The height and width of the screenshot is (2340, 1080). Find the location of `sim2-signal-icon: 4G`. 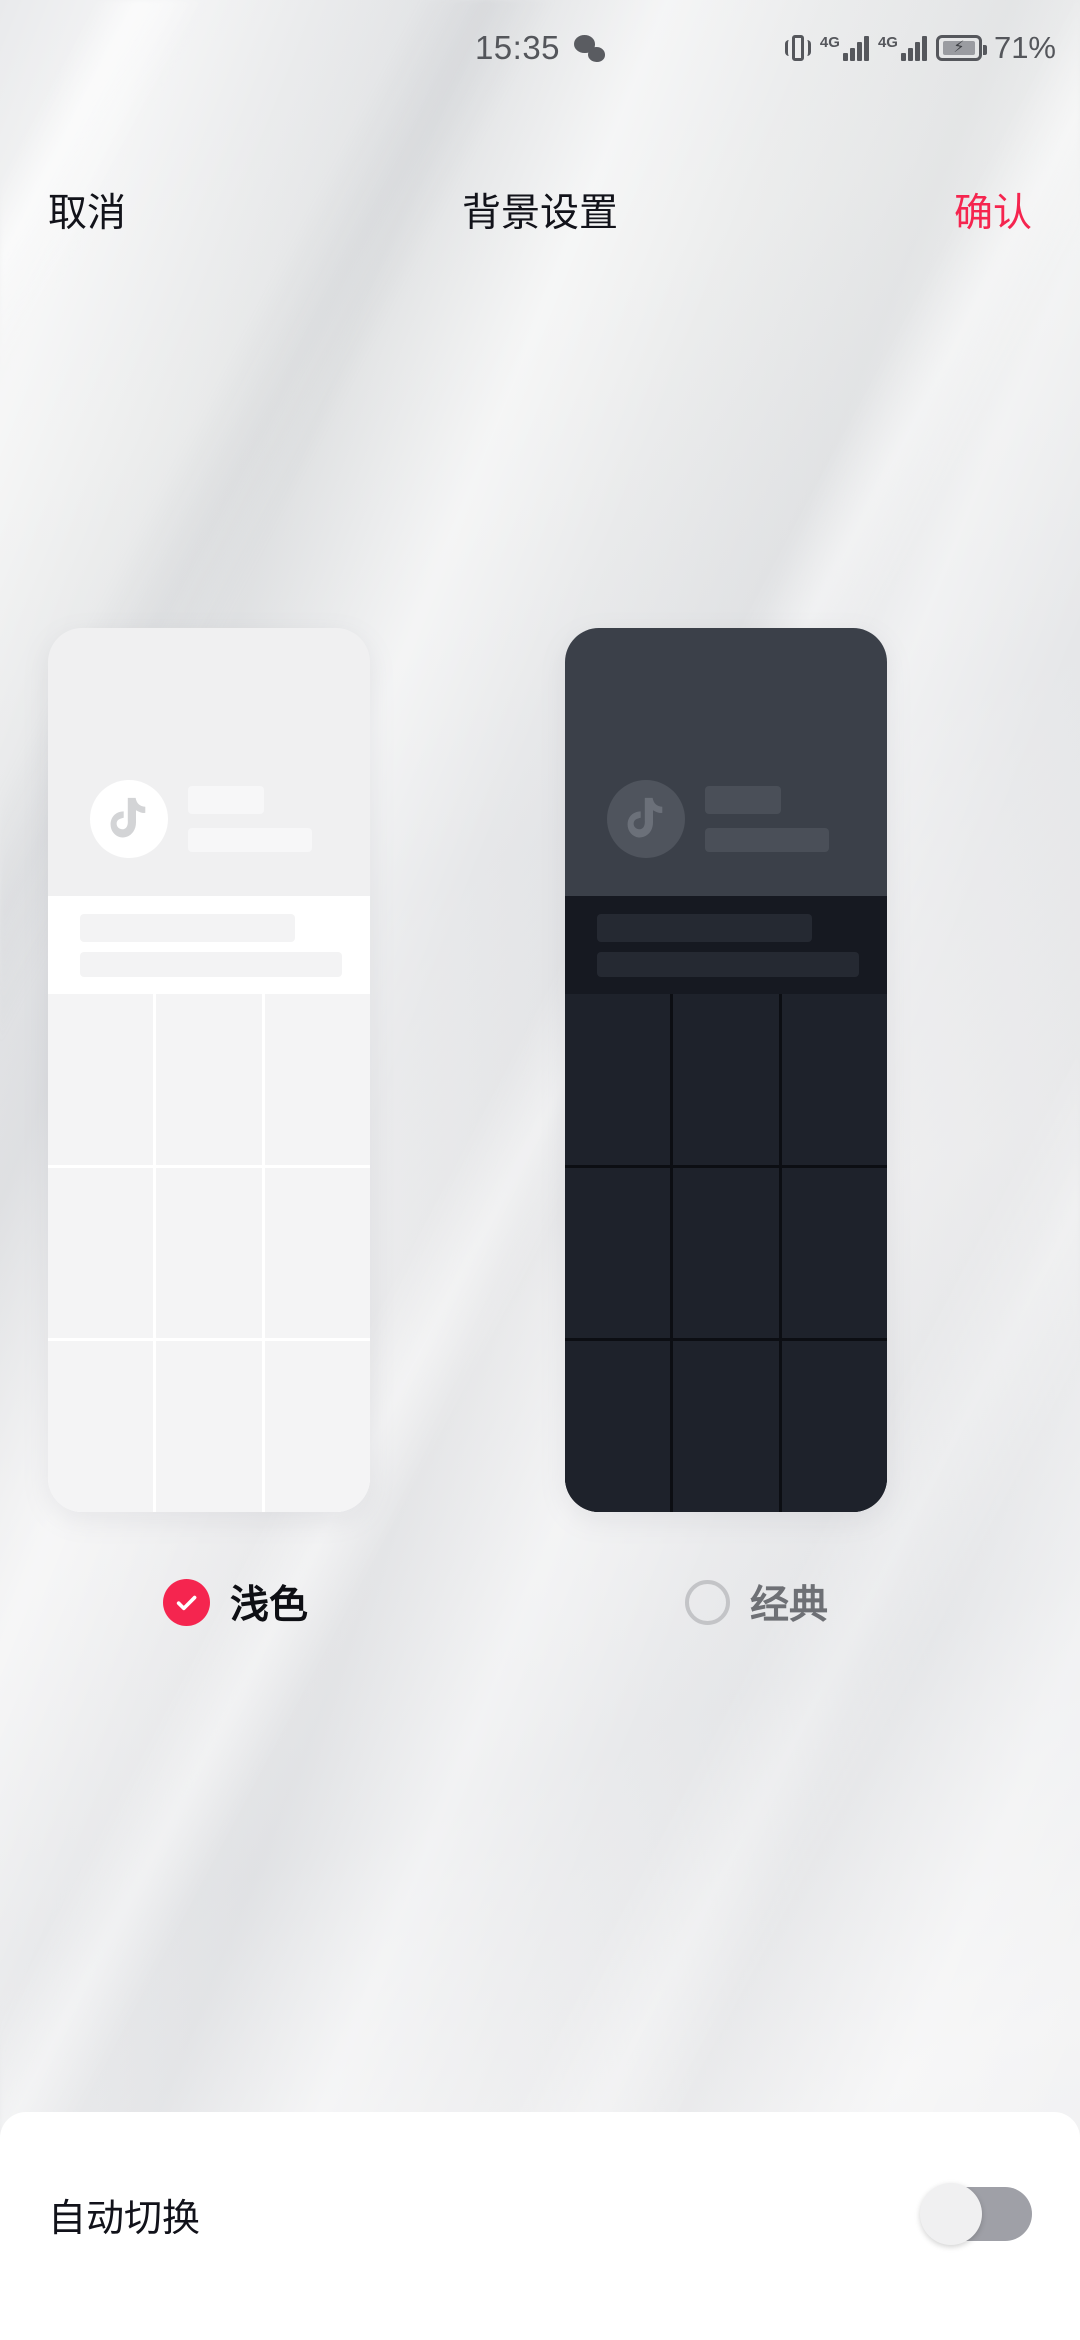

sim2-signal-icon: 4G is located at coordinates (902, 48).